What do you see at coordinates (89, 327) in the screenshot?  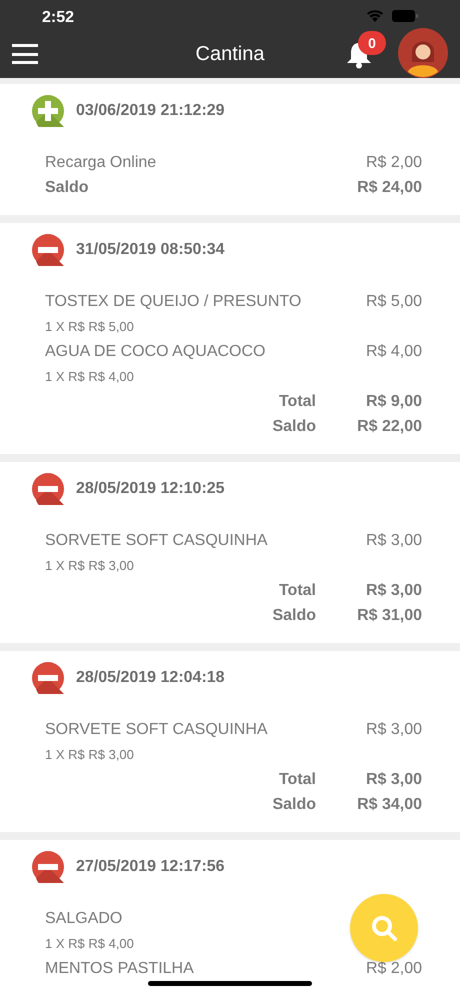 I see `item-quantity: 1 X R$ R$ 5,00` at bounding box center [89, 327].